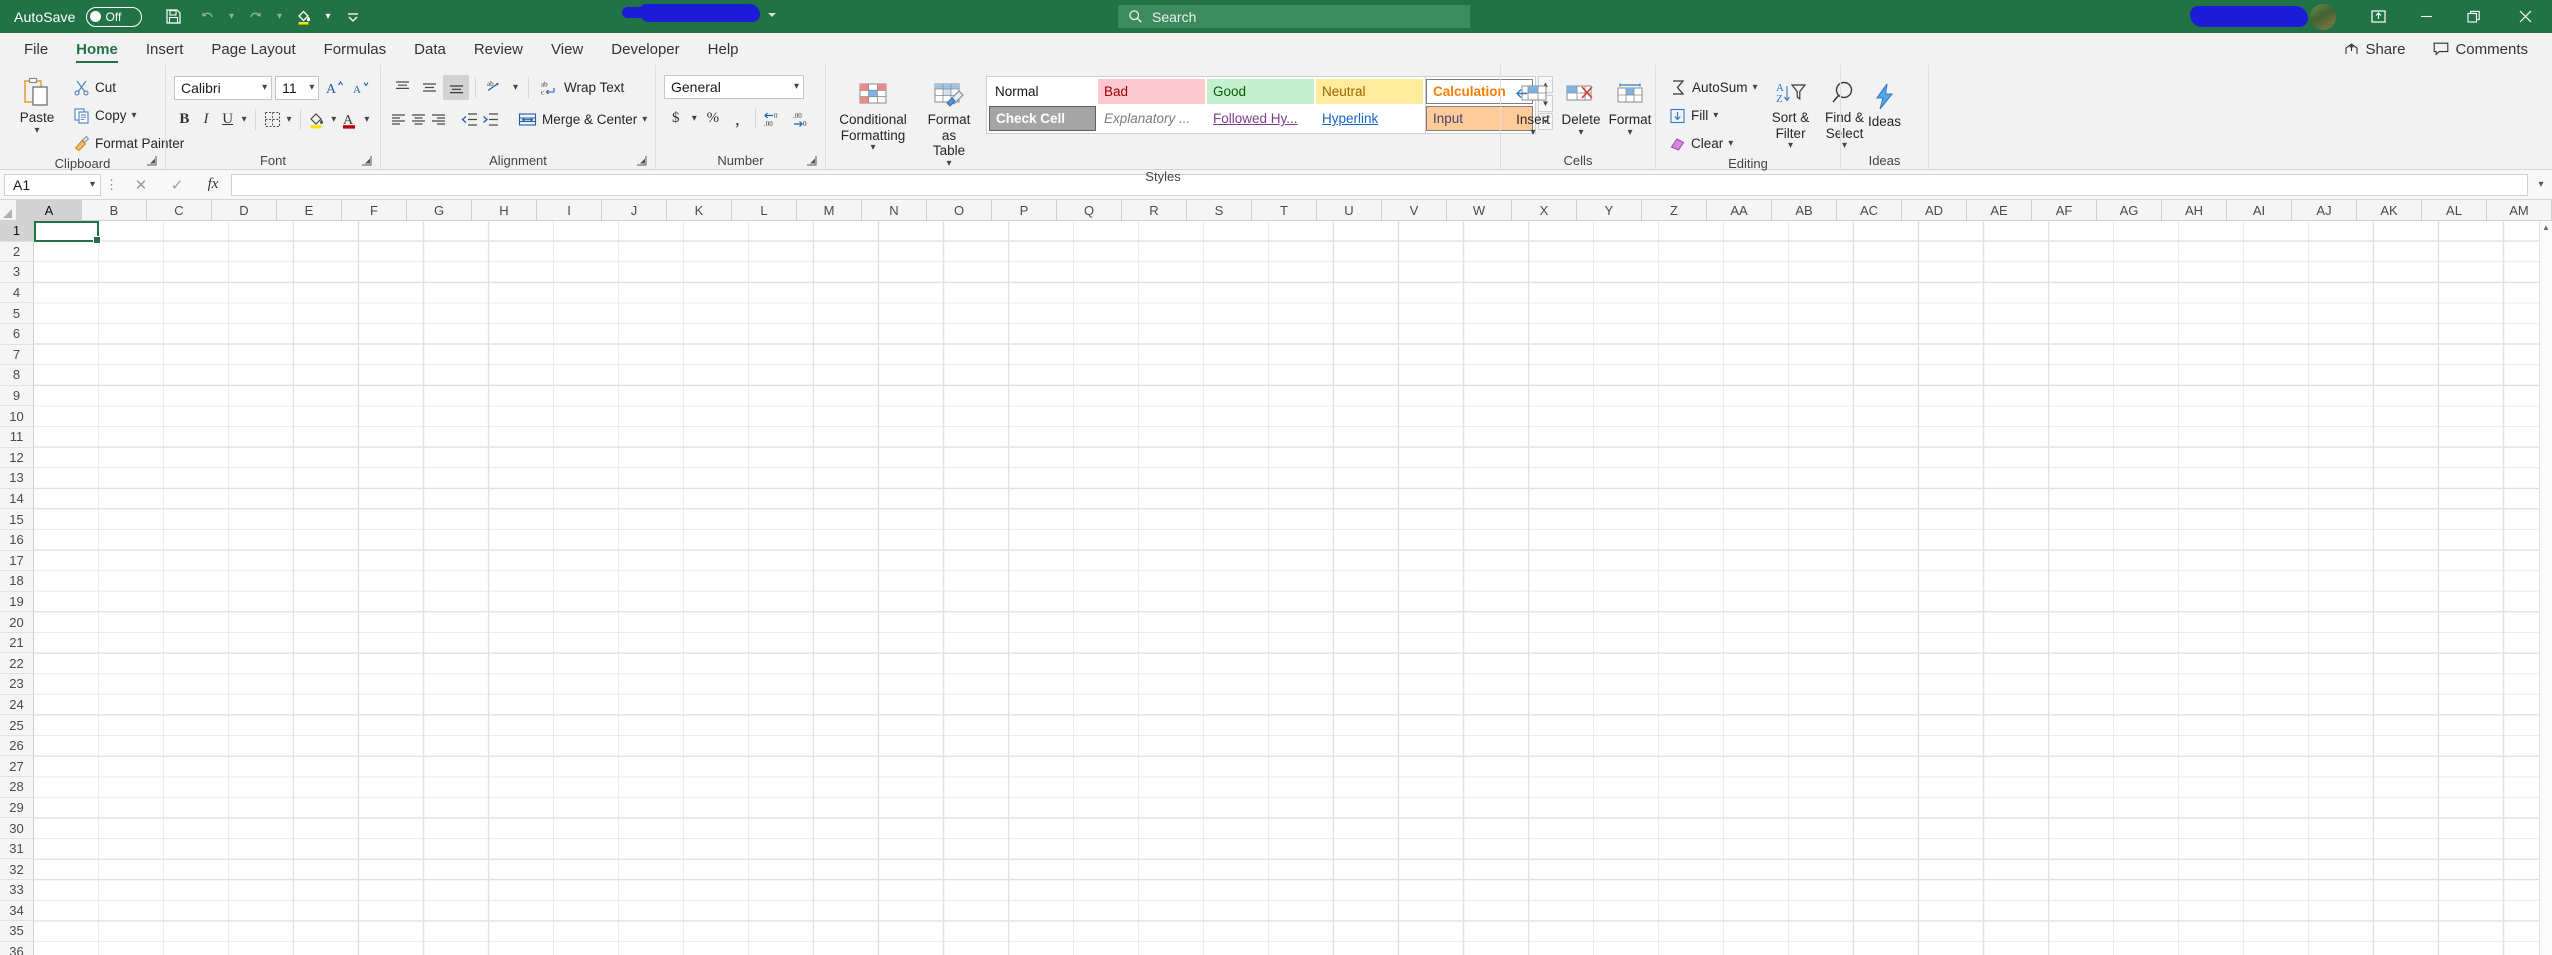 This screenshot has width=2552, height=955. What do you see at coordinates (114, 210) in the screenshot?
I see `column-header-B: B` at bounding box center [114, 210].